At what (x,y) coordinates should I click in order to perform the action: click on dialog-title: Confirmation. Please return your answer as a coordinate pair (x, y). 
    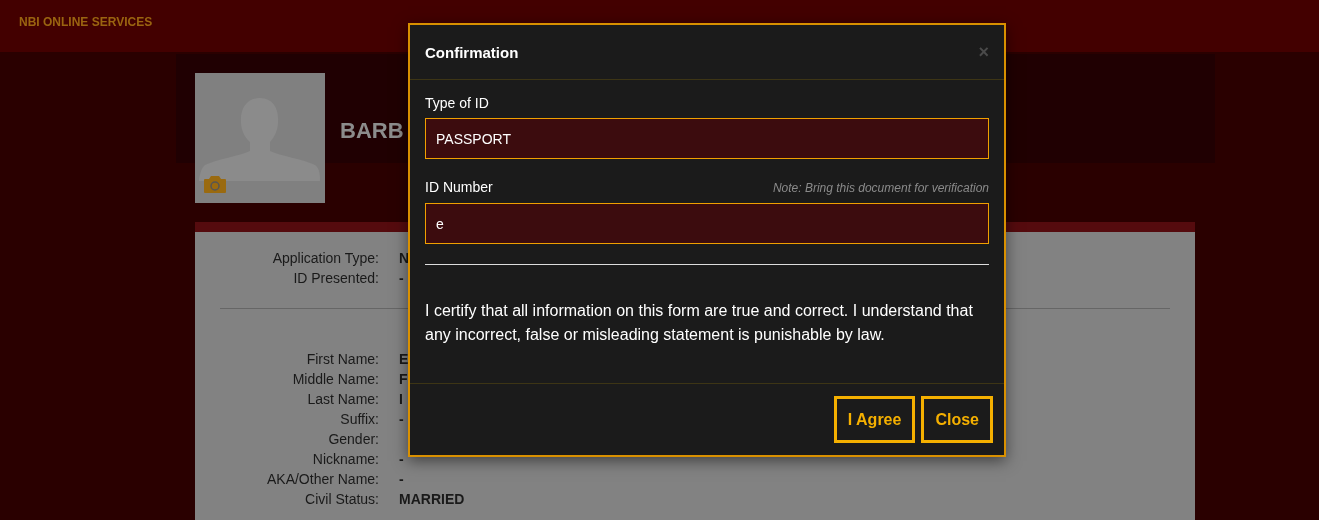
    Looking at the image, I should click on (472, 52).